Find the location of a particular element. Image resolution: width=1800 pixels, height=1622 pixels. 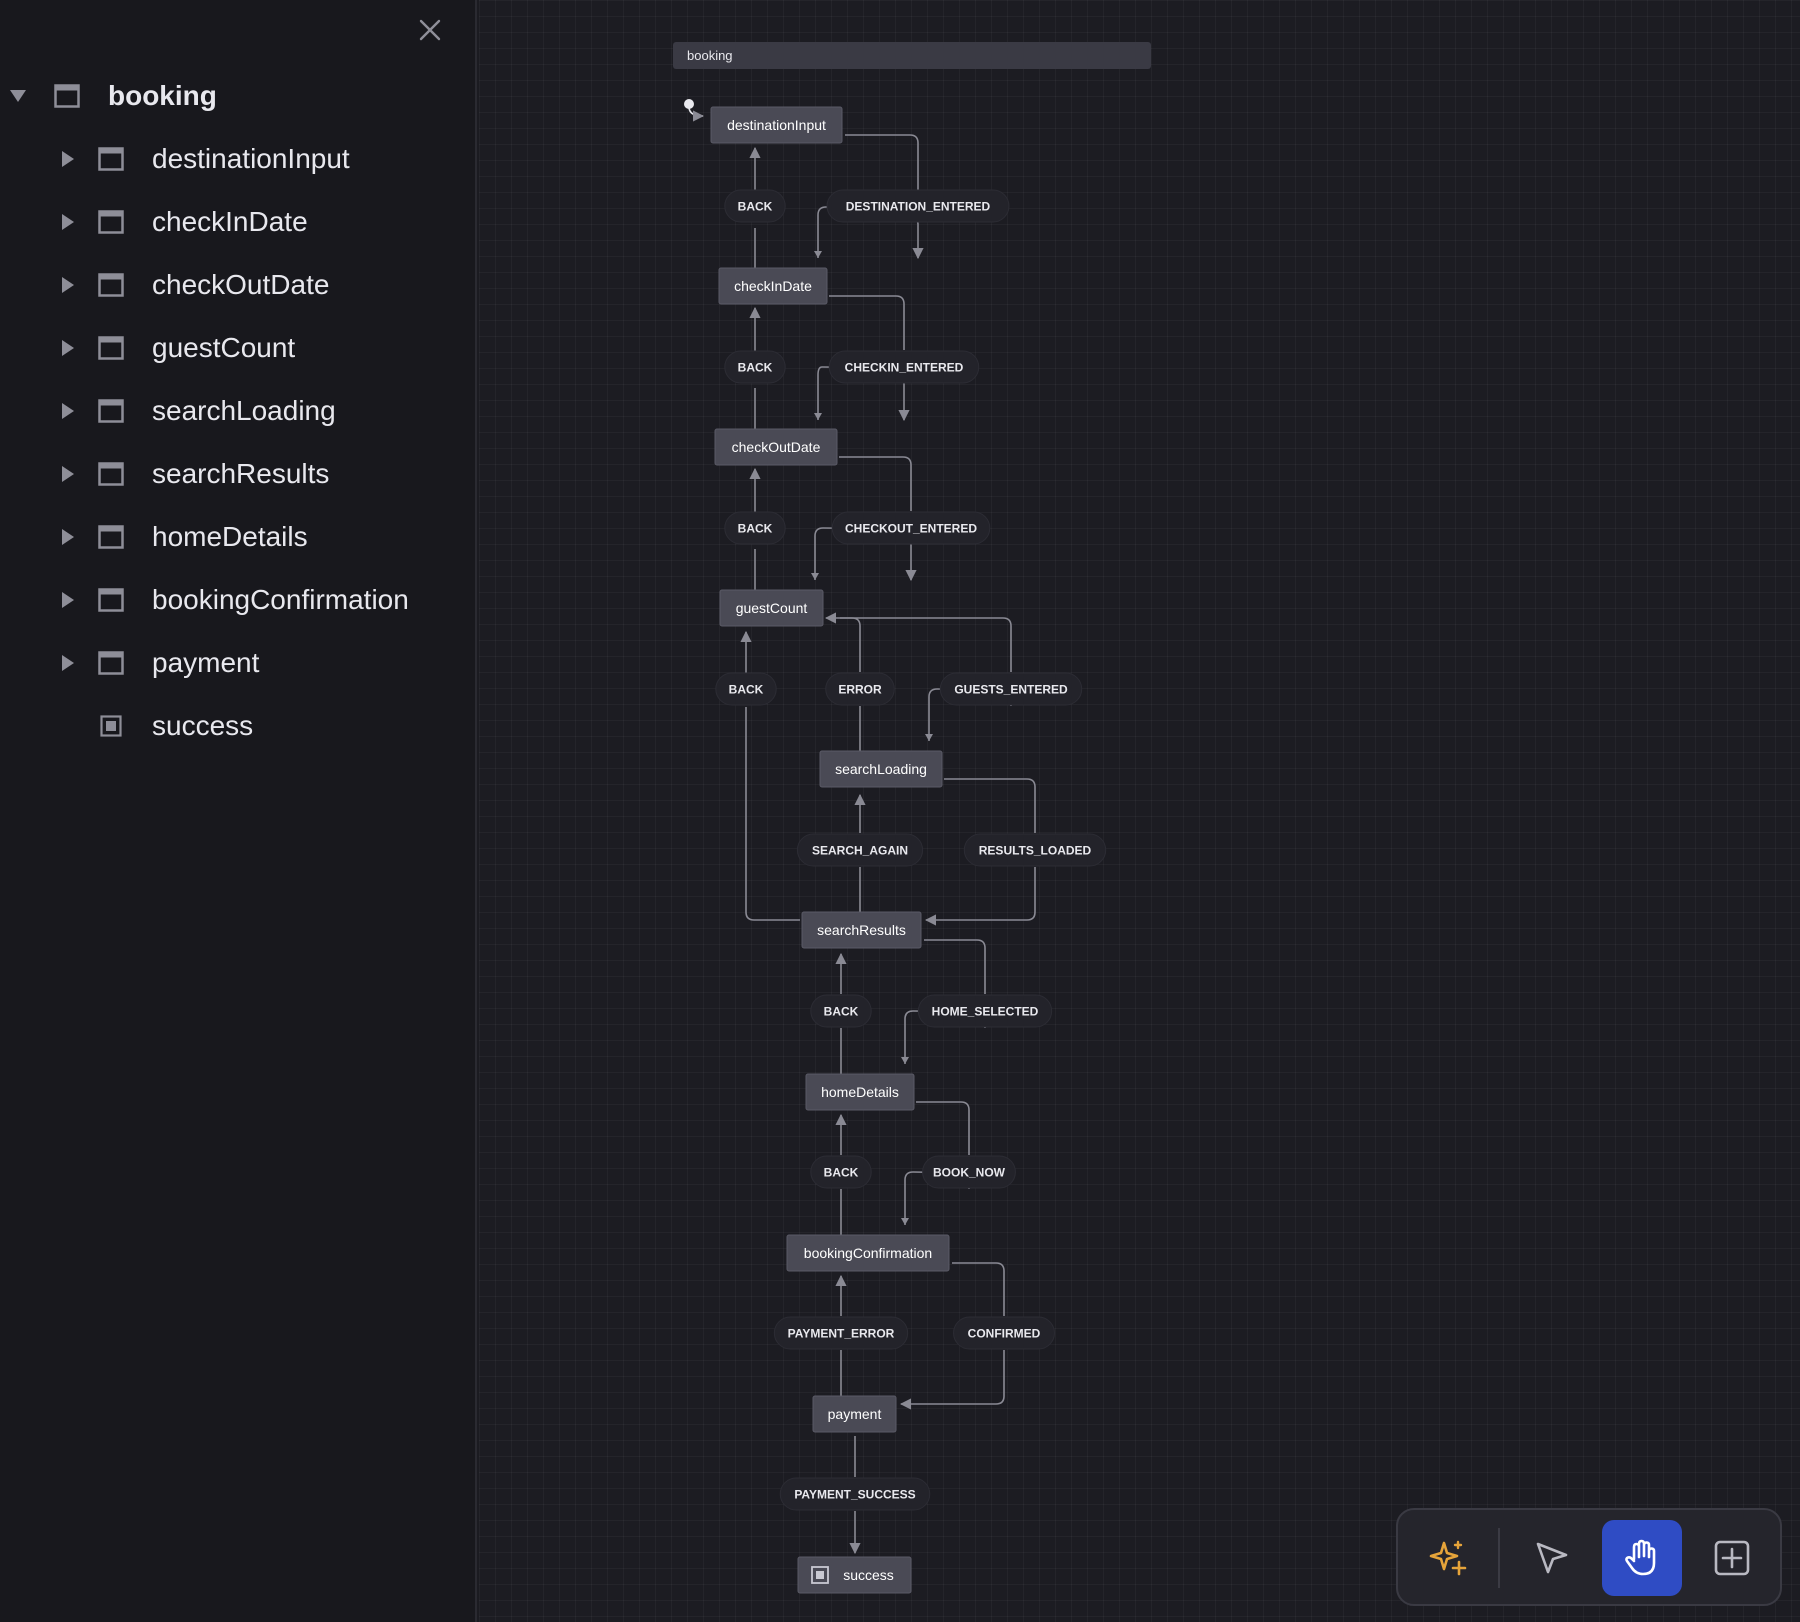

state-checkInDate: checkInDate is located at coordinates (773, 286).